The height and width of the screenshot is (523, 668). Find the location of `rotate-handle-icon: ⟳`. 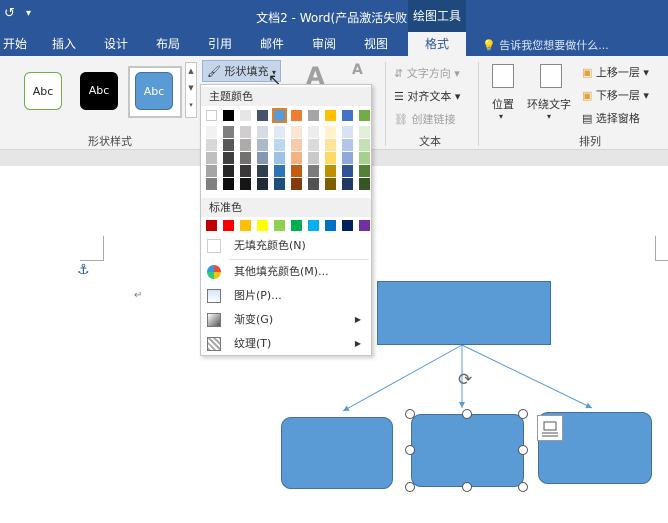

rotate-handle-icon: ⟳ is located at coordinates (465, 380).